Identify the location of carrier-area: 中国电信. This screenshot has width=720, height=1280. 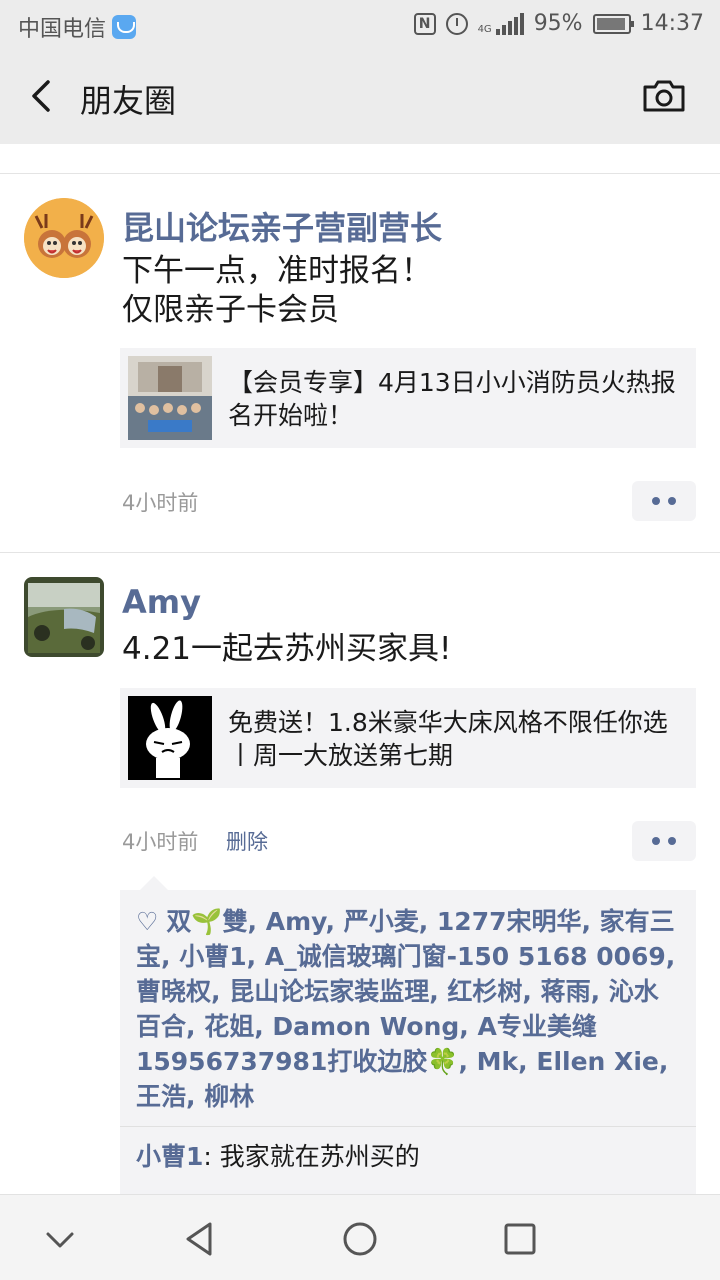
(77, 27).